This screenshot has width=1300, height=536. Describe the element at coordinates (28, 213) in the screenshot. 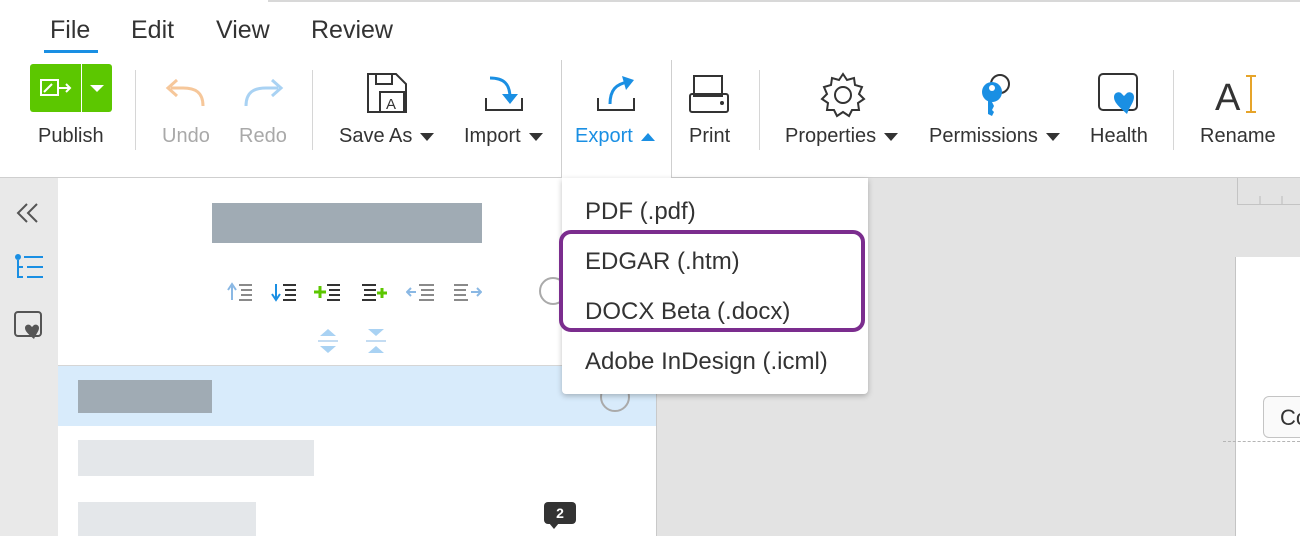

I see `collapse-icon` at that location.